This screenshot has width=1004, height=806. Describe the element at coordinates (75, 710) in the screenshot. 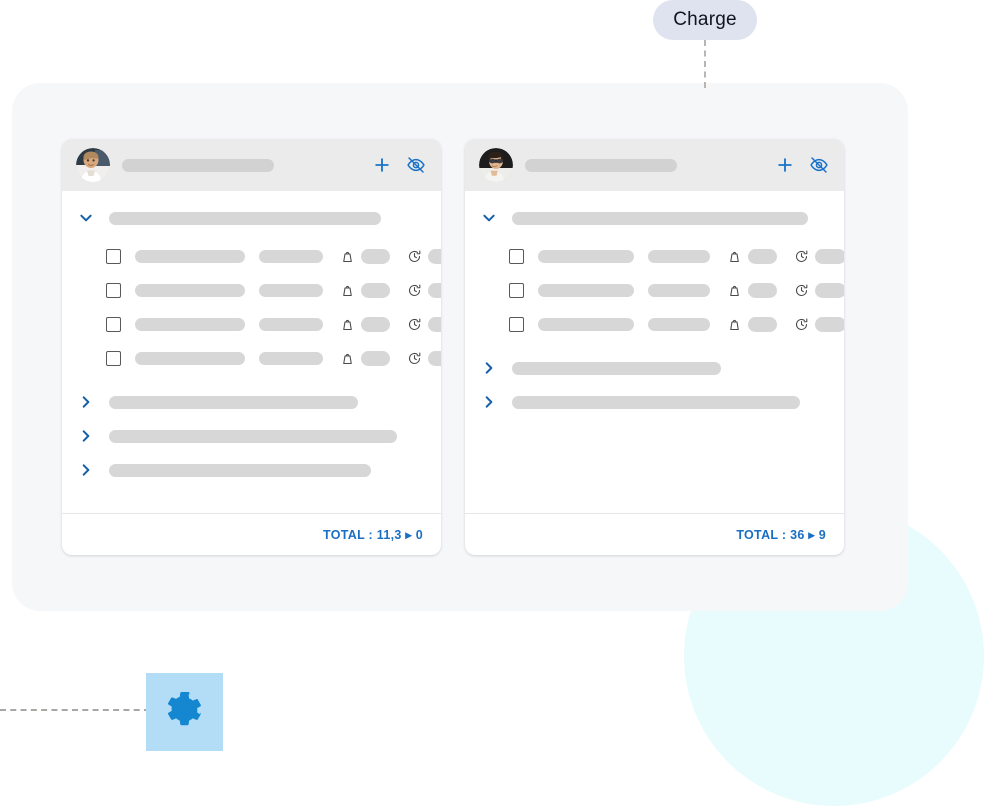

I see `gear-connector-line` at that location.